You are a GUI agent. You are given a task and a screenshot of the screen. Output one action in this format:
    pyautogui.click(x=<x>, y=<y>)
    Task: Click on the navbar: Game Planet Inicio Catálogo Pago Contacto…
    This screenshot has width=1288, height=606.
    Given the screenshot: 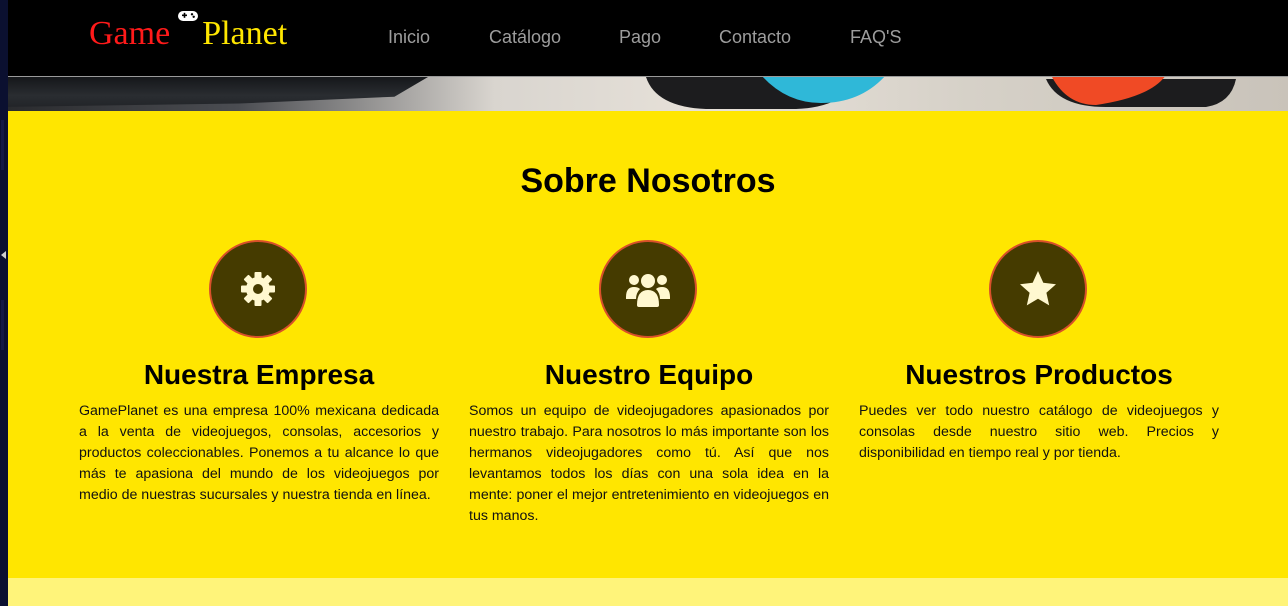 What is the action you would take?
    pyautogui.click(x=648, y=38)
    